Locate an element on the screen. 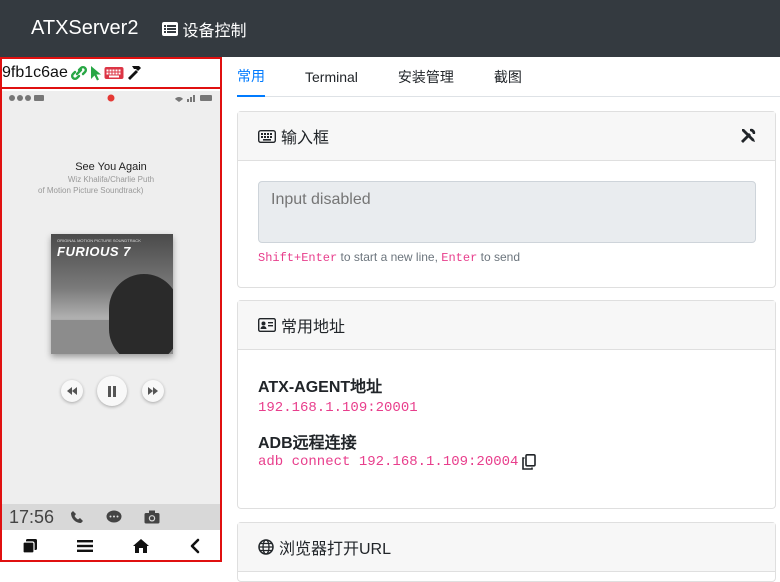 This screenshot has width=780, height=582. tab-bar: 常用 Terminal 安装管理 截图 is located at coordinates (508, 77).